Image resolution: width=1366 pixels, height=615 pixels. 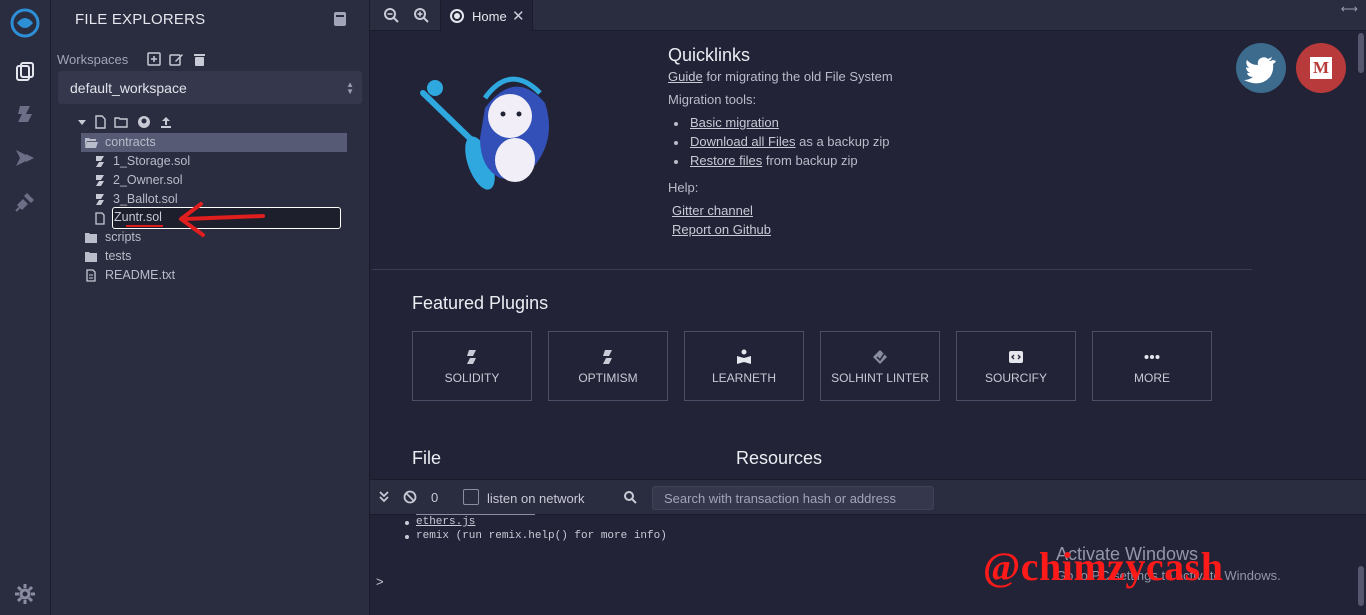 What do you see at coordinates (214, 161) in the screenshot?
I see `tree-file-storage: 1_Storage.sol` at bounding box center [214, 161].